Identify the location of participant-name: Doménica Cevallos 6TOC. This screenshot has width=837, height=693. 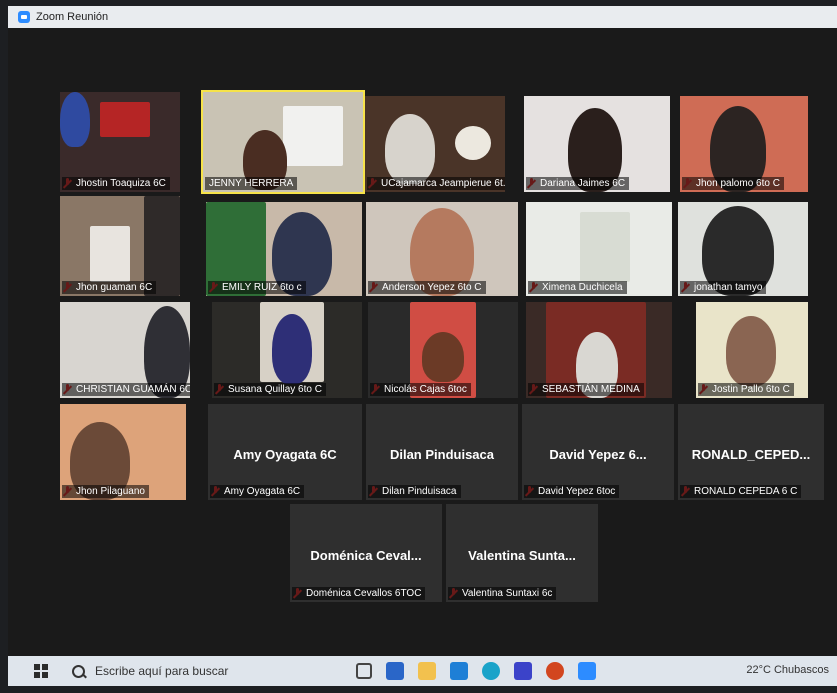
(359, 593).